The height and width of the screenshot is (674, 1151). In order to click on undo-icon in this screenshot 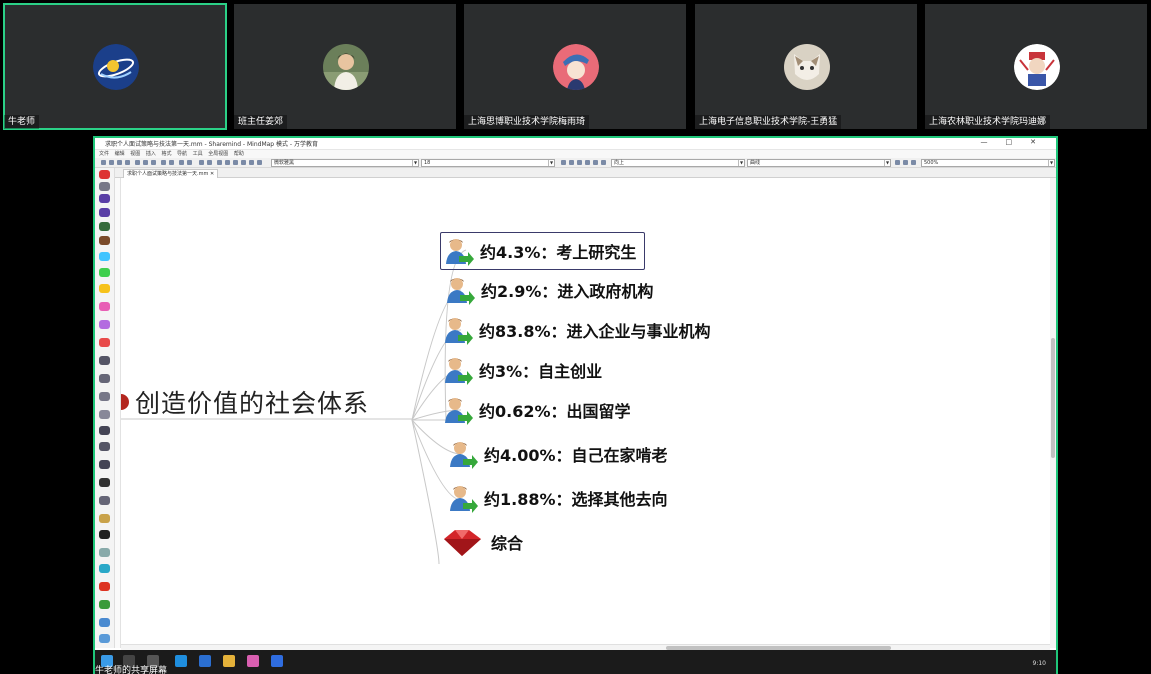, I will do `click(163, 162)`.